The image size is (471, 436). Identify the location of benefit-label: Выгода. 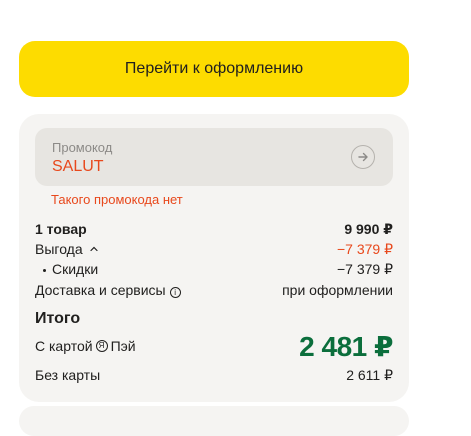
(59, 249).